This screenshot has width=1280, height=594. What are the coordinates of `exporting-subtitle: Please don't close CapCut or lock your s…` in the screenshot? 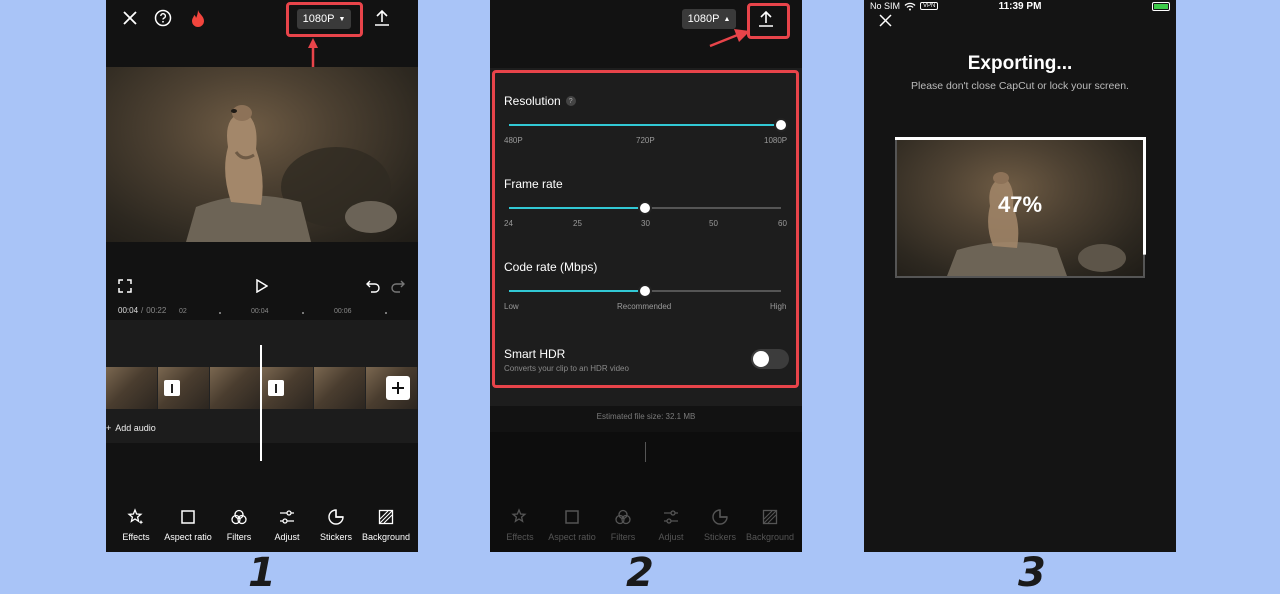 It's located at (1020, 86).